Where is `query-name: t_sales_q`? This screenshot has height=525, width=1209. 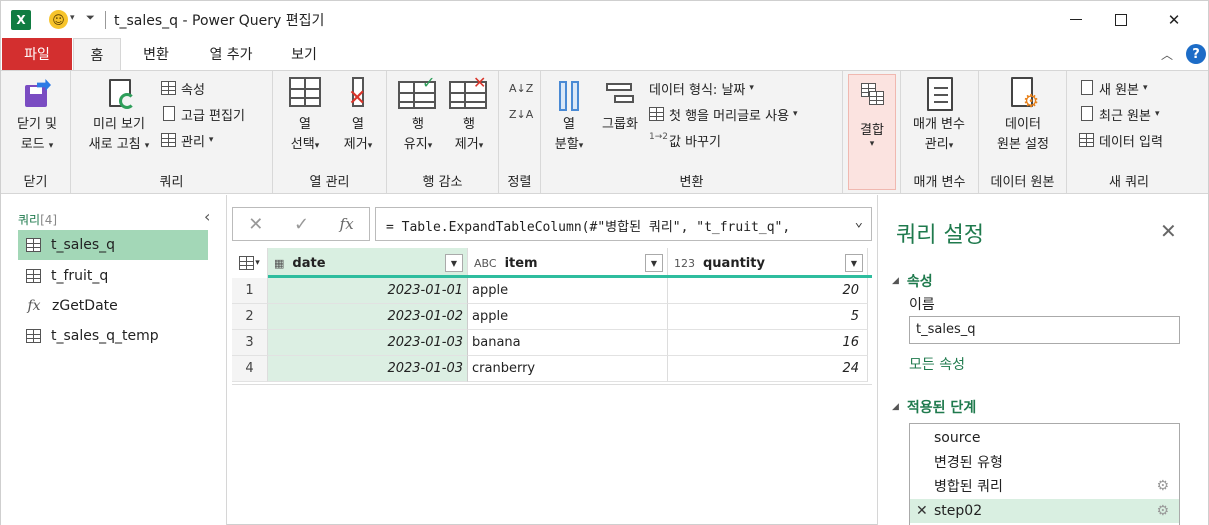 query-name: t_sales_q is located at coordinates (83, 245).